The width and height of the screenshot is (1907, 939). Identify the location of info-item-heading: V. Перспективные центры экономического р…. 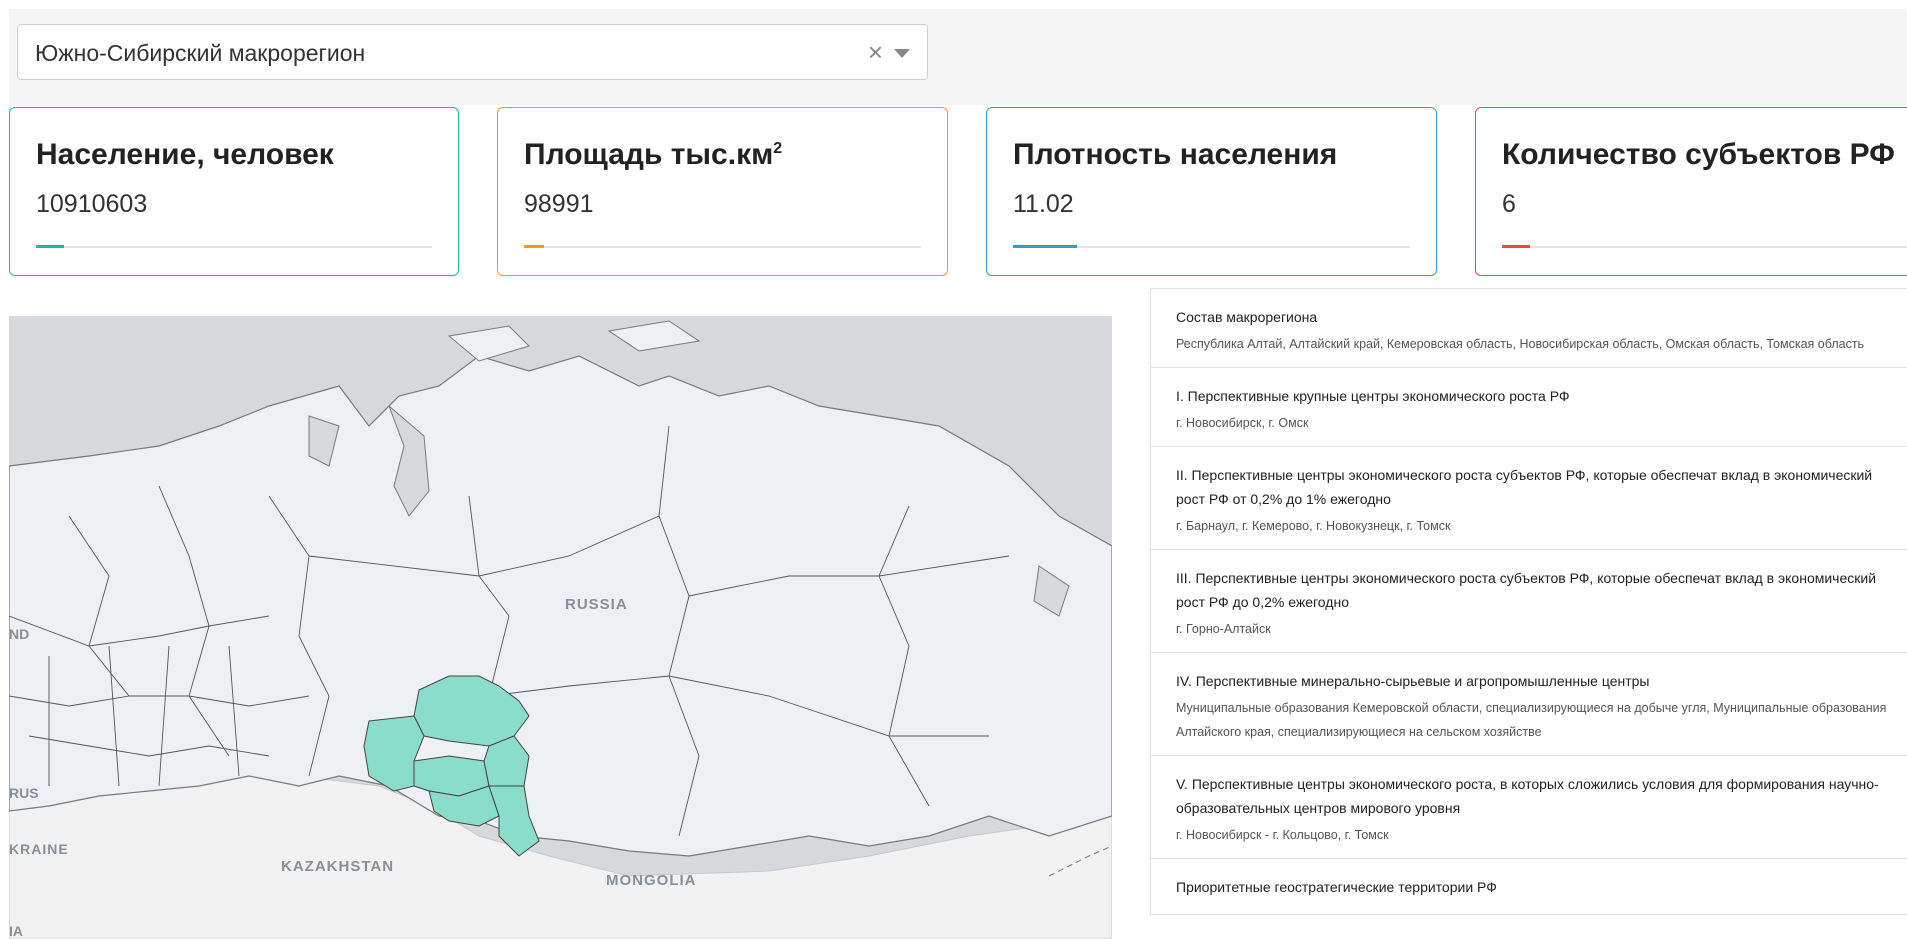
(1527, 796).